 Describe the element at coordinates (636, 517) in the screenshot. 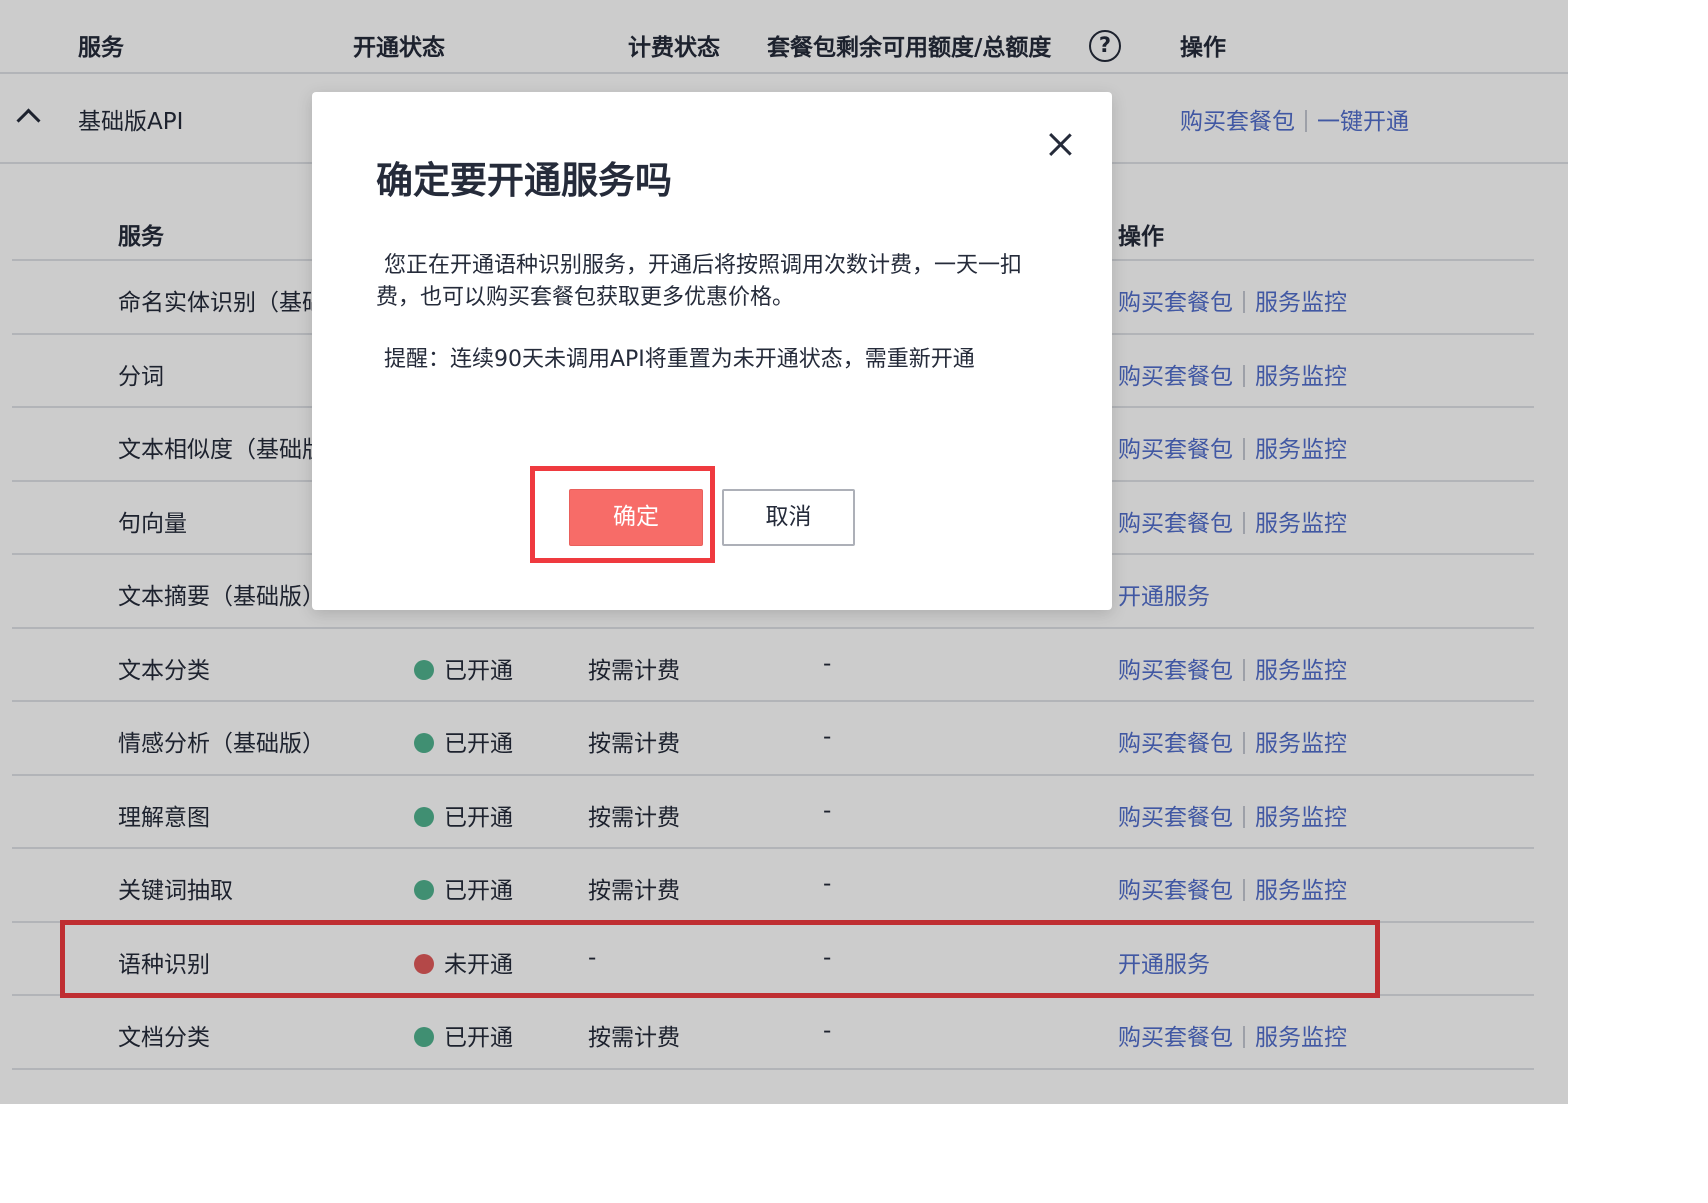

I see `confirm-button: 确定` at that location.